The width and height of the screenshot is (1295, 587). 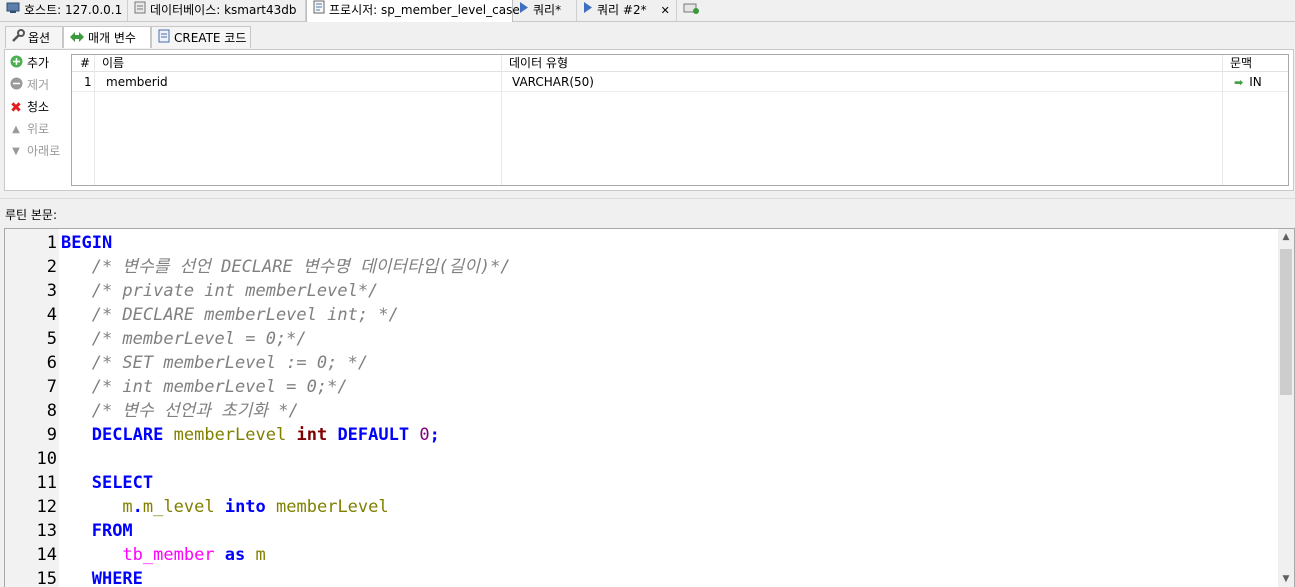 I want to click on row-number: 1, so click(x=88, y=82).